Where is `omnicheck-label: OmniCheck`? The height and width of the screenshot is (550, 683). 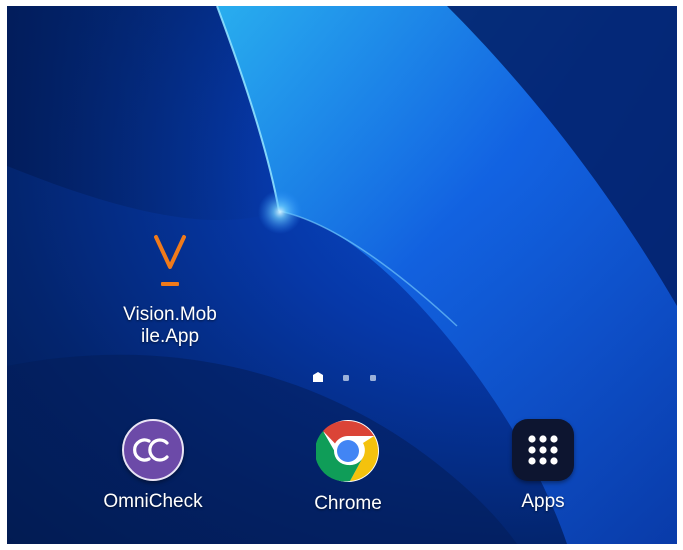 omnicheck-label: OmniCheck is located at coordinates (153, 501).